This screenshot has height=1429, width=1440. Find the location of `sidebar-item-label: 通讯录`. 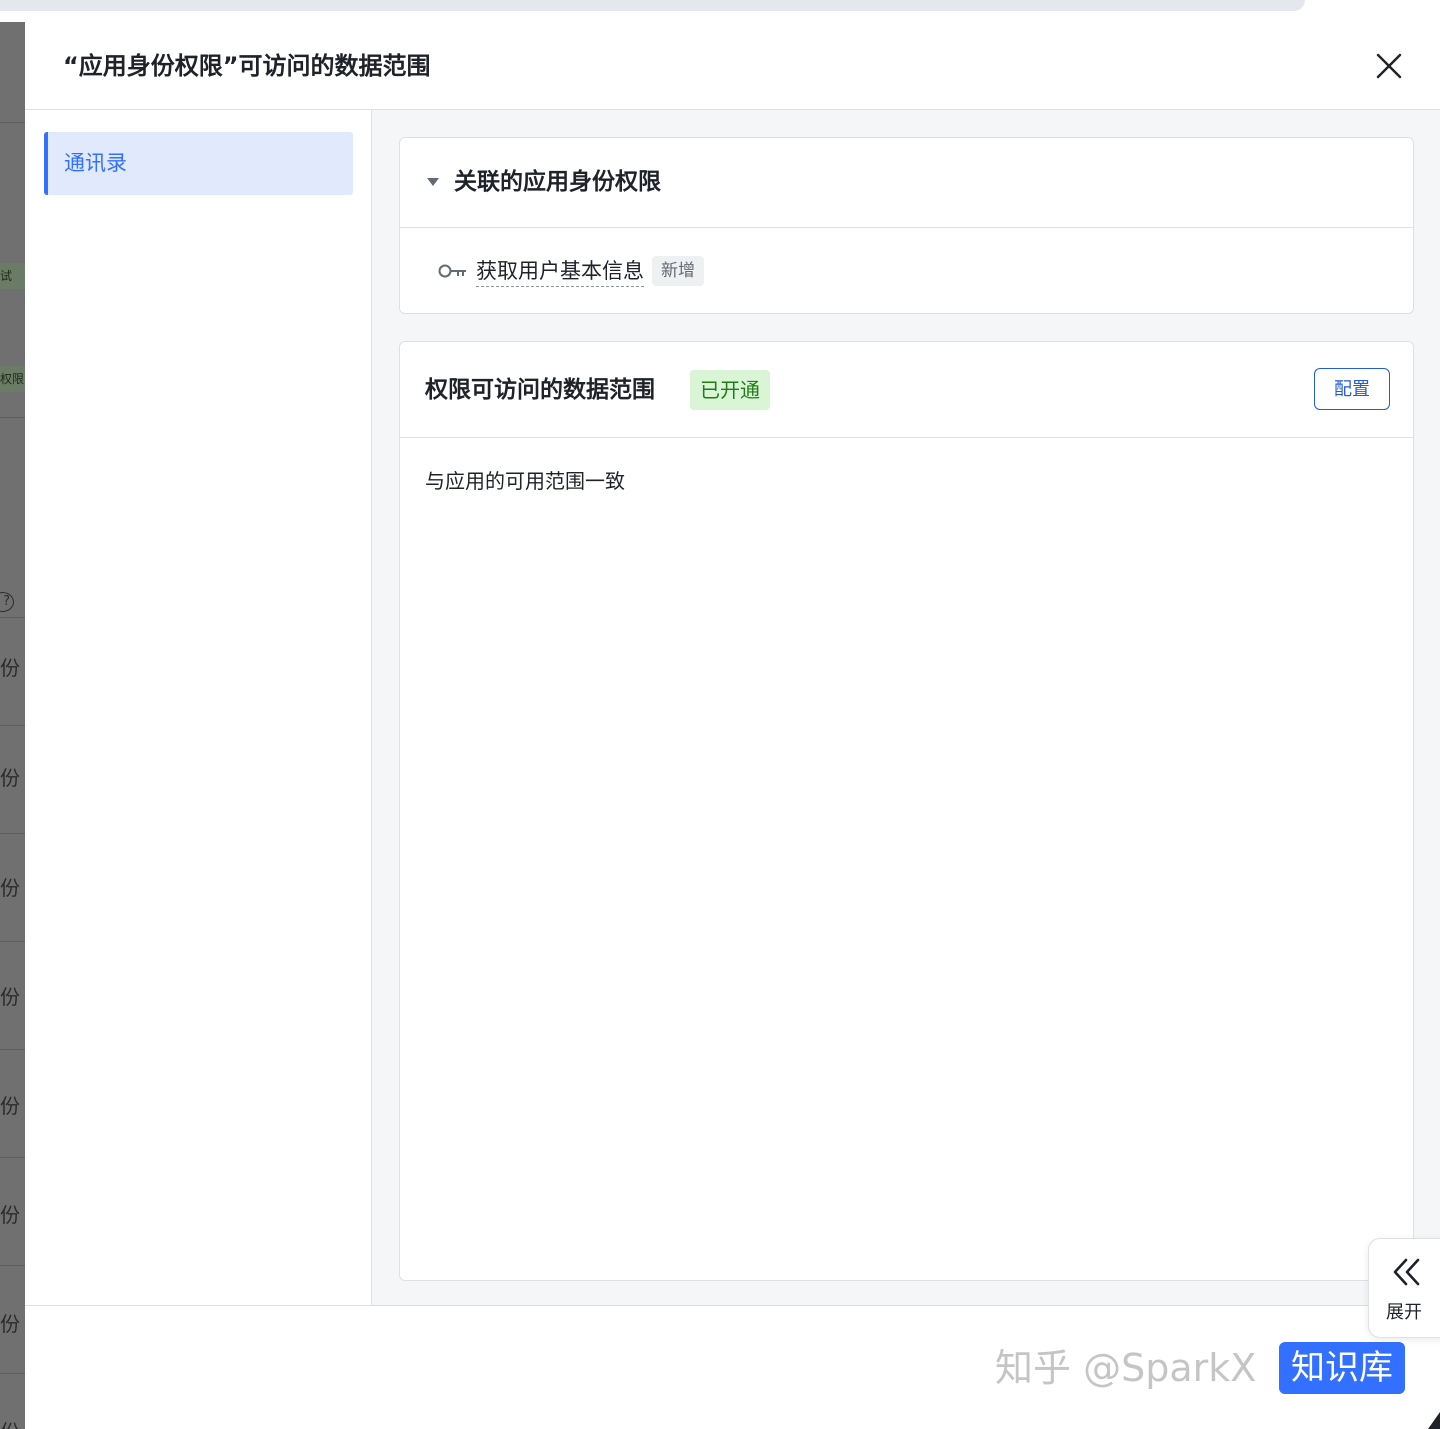

sidebar-item-label: 通讯录 is located at coordinates (95, 163).